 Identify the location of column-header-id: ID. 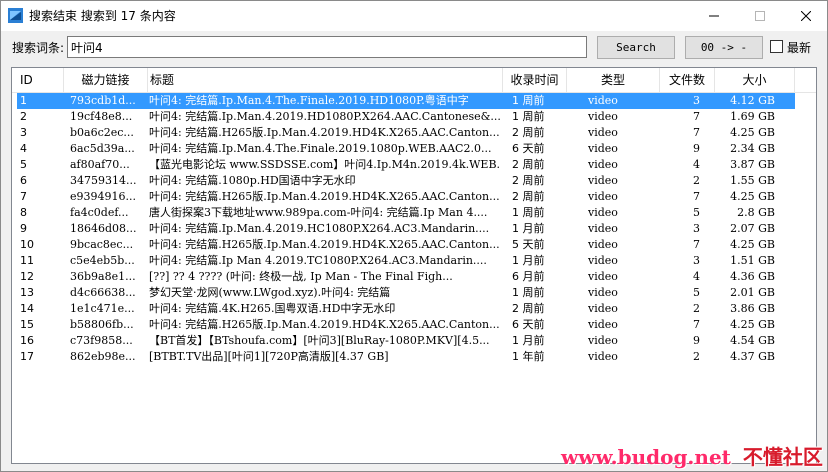
(38, 80).